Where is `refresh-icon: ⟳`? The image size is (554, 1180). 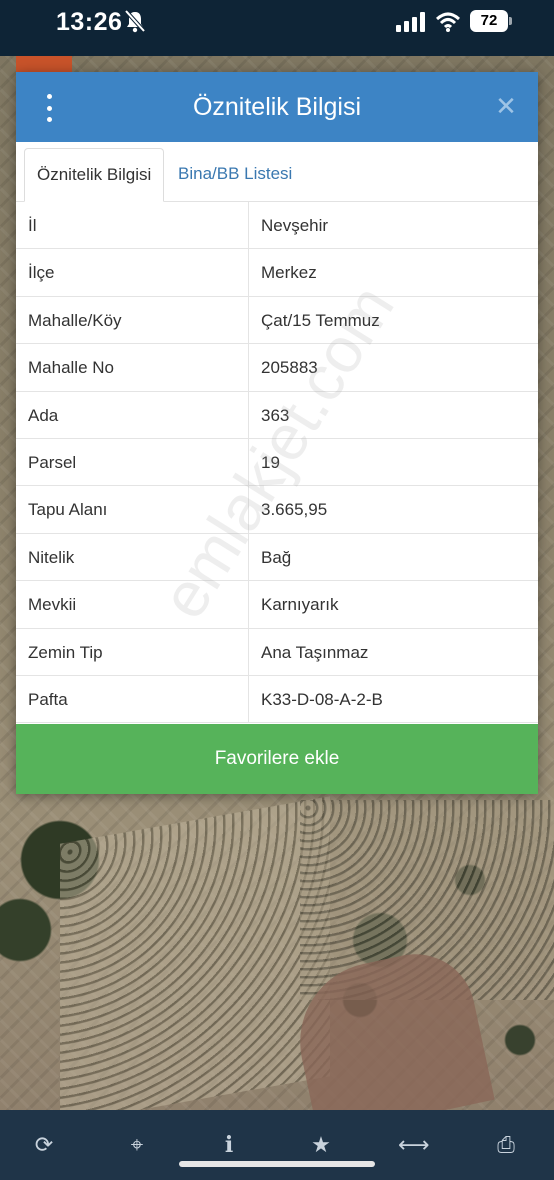
refresh-icon: ⟳ is located at coordinates (44, 1145).